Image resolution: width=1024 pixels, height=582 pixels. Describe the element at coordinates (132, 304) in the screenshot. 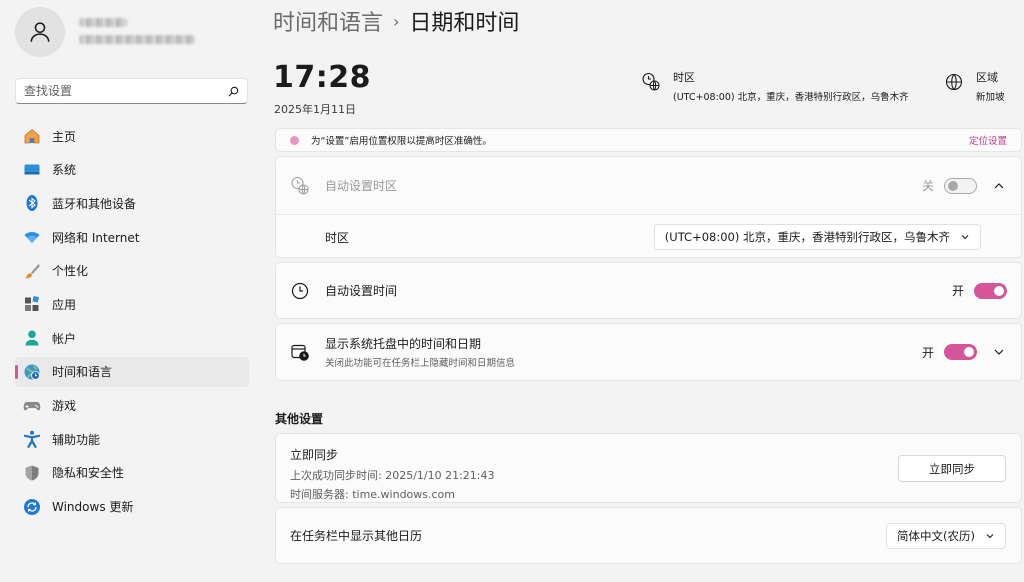

I see `sidebar-item-apps: 应用` at that location.